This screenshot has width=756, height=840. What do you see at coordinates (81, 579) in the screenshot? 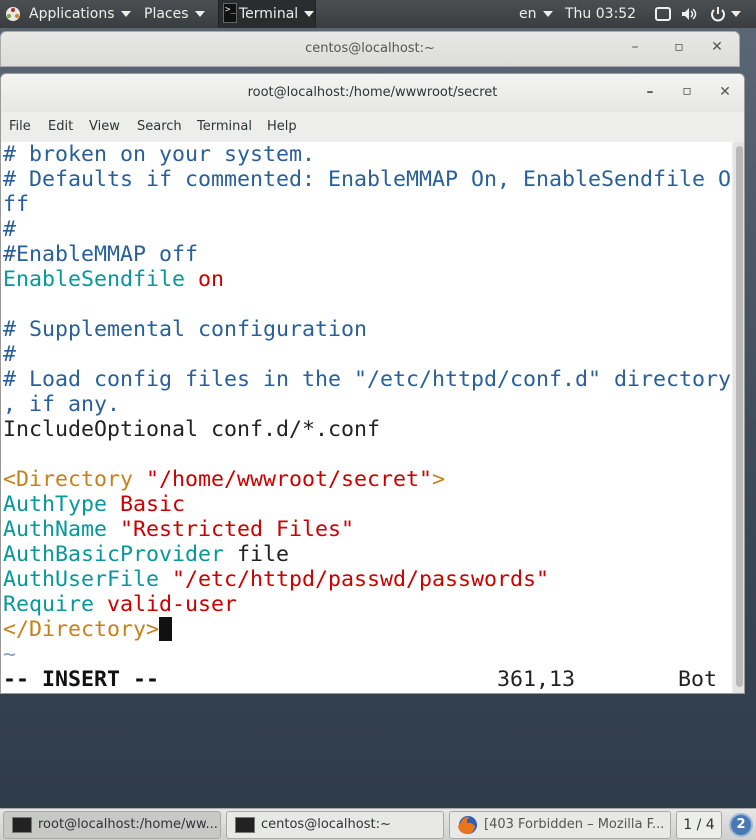
I see `directive-keyword: AuthUserFile` at bounding box center [81, 579].